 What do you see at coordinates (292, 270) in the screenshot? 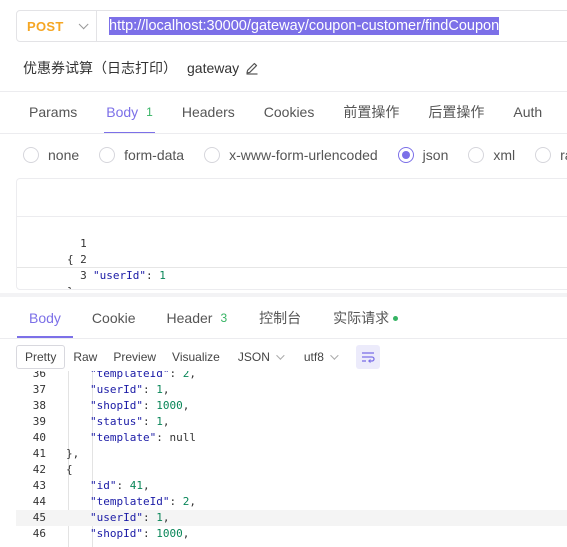
I see `code-line: 3 }` at bounding box center [292, 270].